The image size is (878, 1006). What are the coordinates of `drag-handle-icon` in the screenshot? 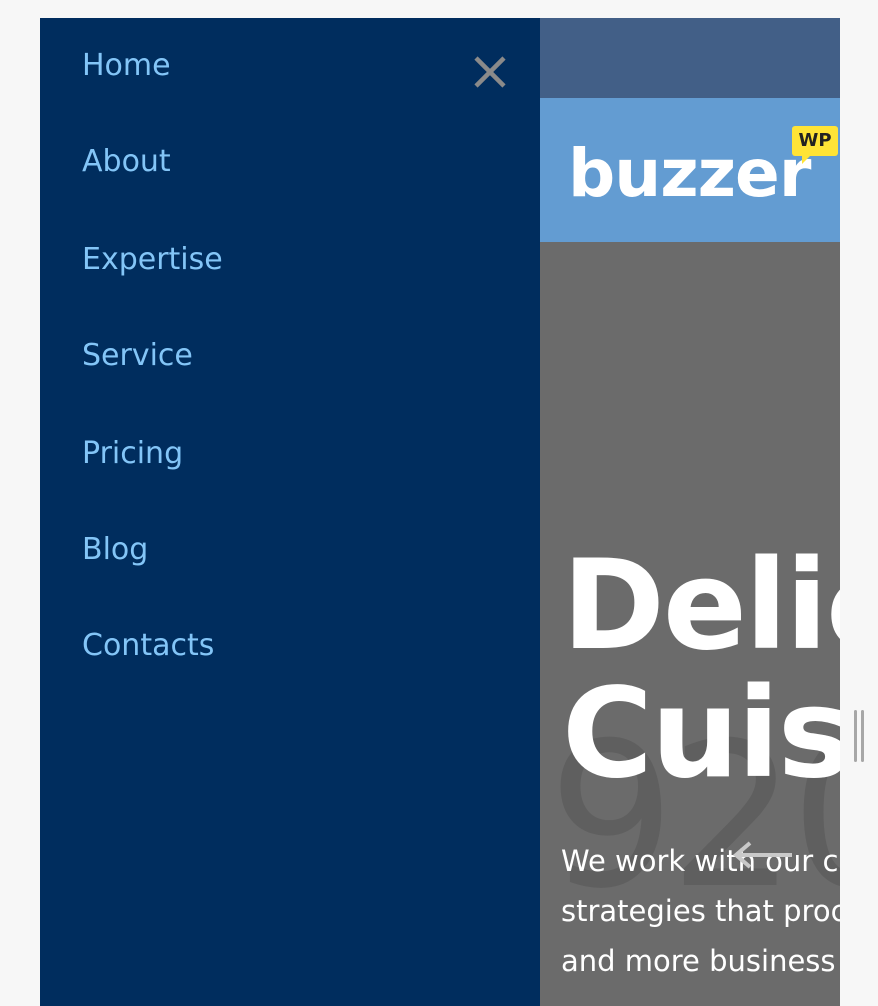 It's located at (860, 736).